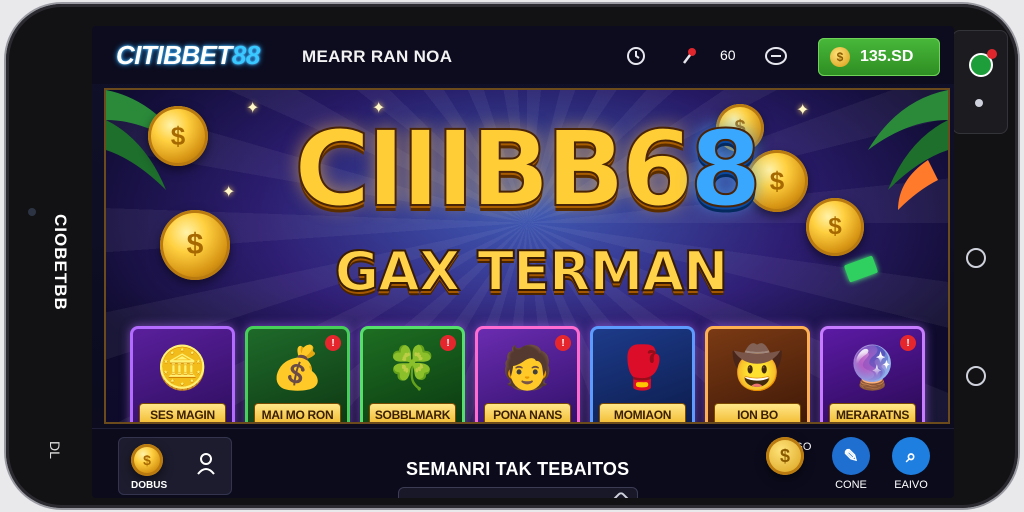 Image resolution: width=1024 pixels, height=512 pixels. What do you see at coordinates (518, 469) in the screenshot?
I see `news-title: SEMANRI TAK TEBAITOS` at bounding box center [518, 469].